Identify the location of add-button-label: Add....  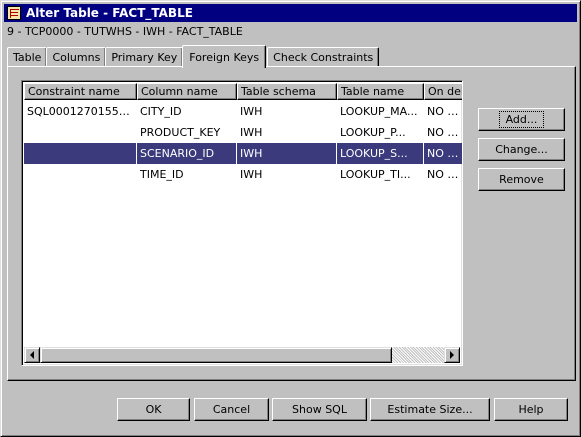
(521, 119).